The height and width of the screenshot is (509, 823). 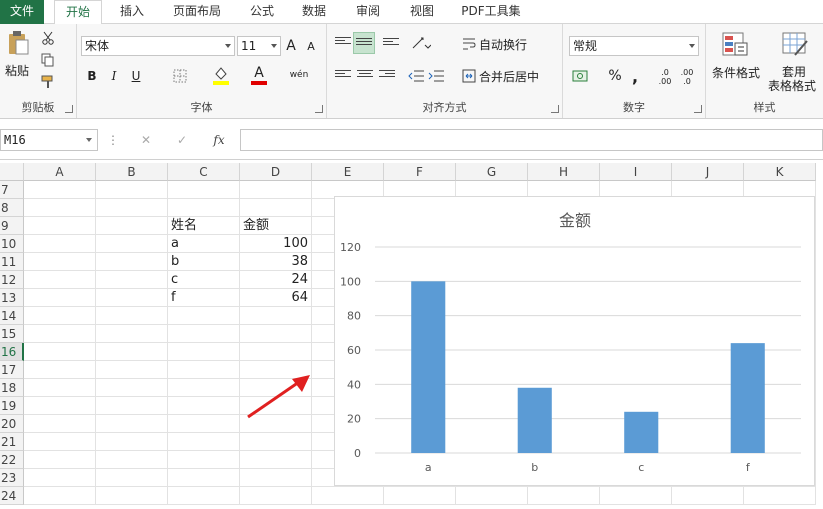 What do you see at coordinates (204, 298) in the screenshot?
I see `table-row-name: f` at bounding box center [204, 298].